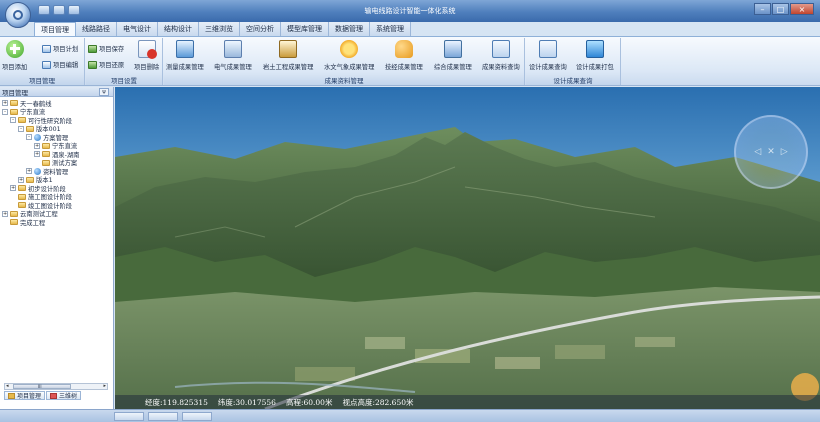 This screenshot has width=820, height=422. I want to click on latitude-readout: 纬度:30.017556, so click(246, 402).